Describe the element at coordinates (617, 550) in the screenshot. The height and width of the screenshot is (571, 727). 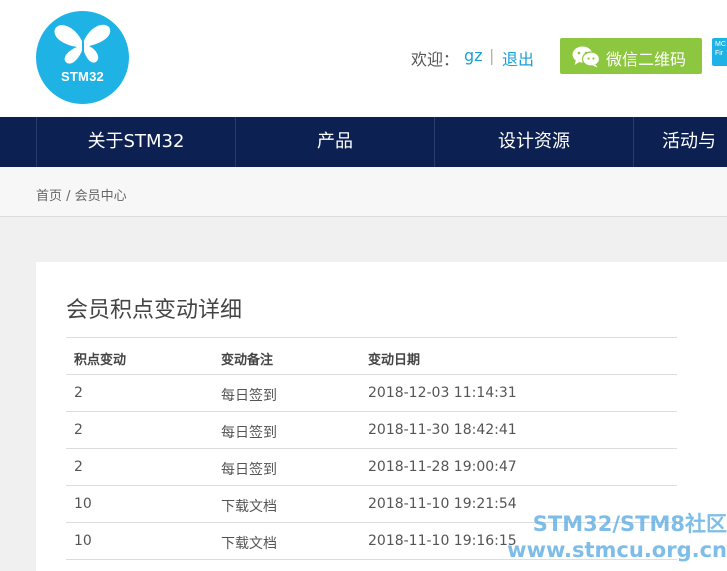
I see `watermark-line-2: www.stmcu.org.cn` at that location.